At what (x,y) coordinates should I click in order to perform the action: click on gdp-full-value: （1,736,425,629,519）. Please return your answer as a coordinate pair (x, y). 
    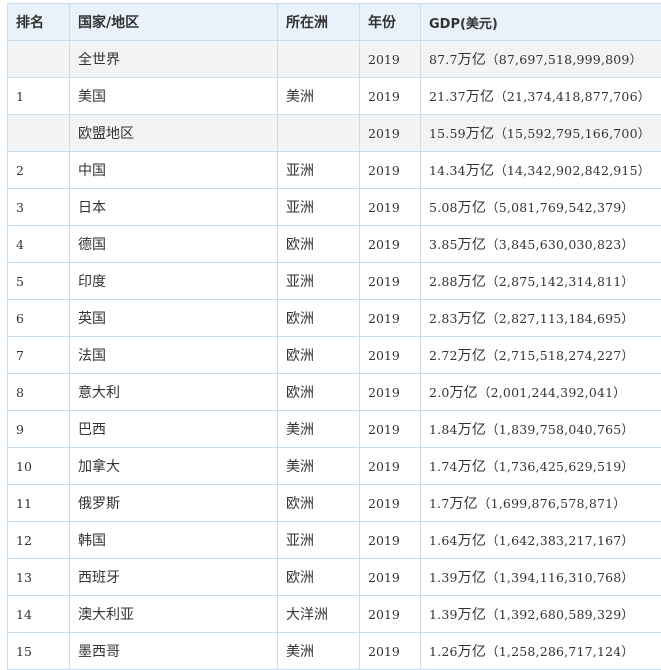
    Looking at the image, I should click on (560, 466).